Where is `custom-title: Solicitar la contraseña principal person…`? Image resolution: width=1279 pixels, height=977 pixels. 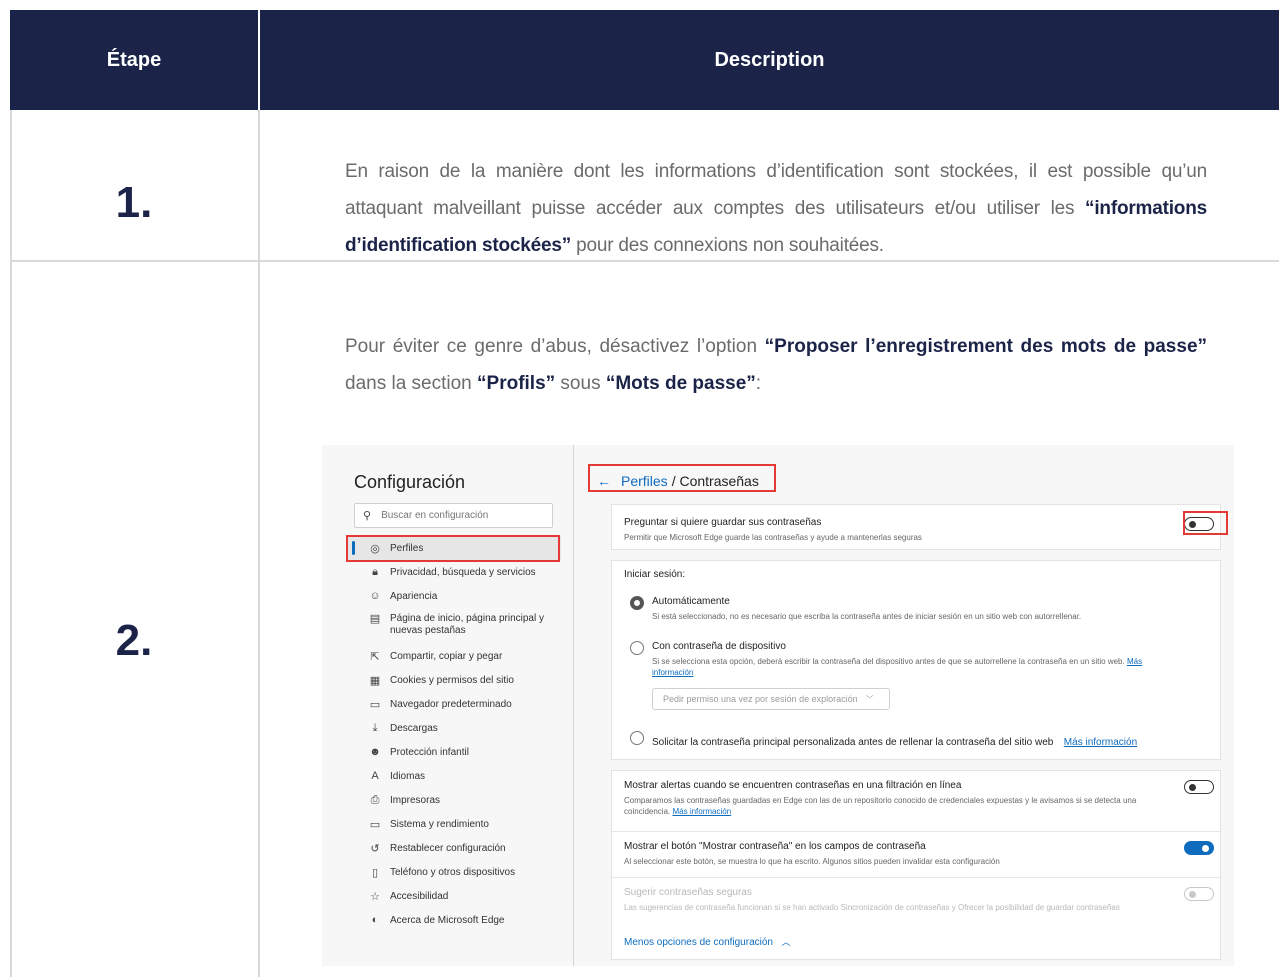
custom-title: Solicitar la contraseña principal person… is located at coordinates (853, 742).